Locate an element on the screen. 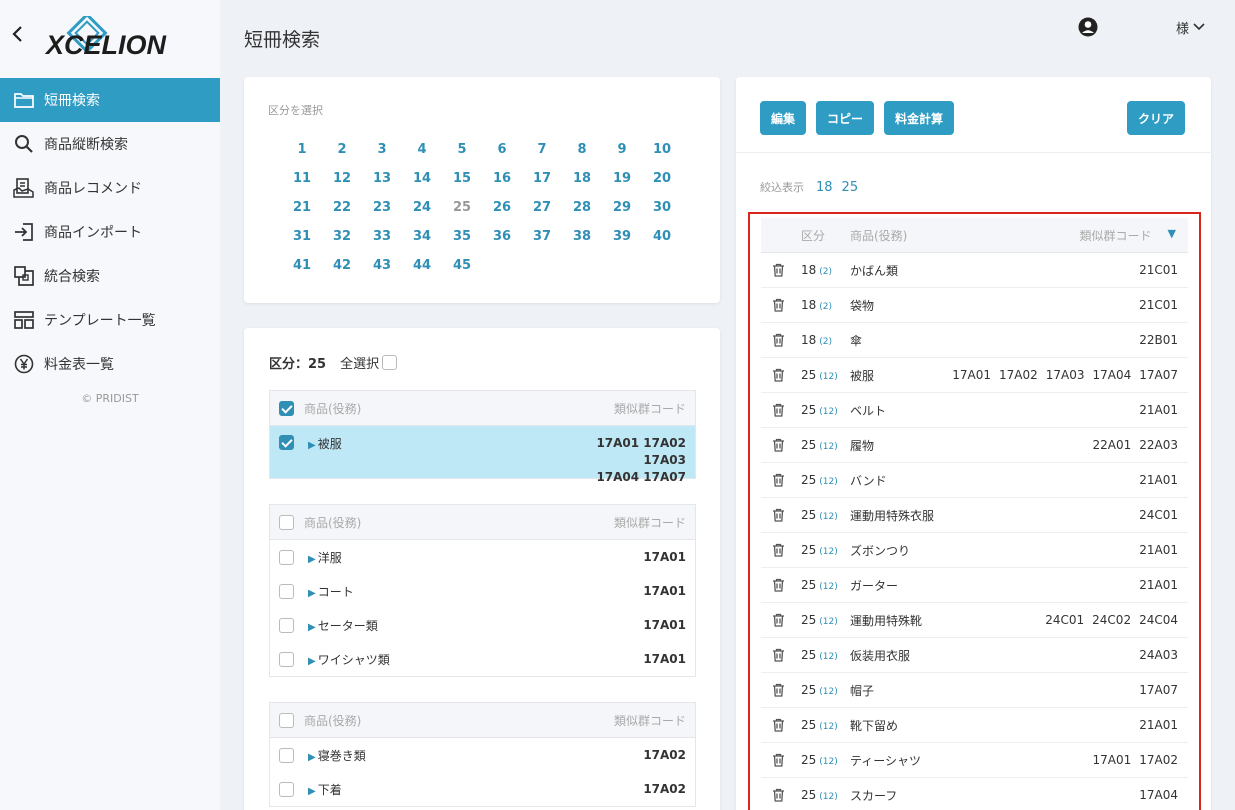 The image size is (1235, 810). class-number-38: 38 is located at coordinates (582, 236).